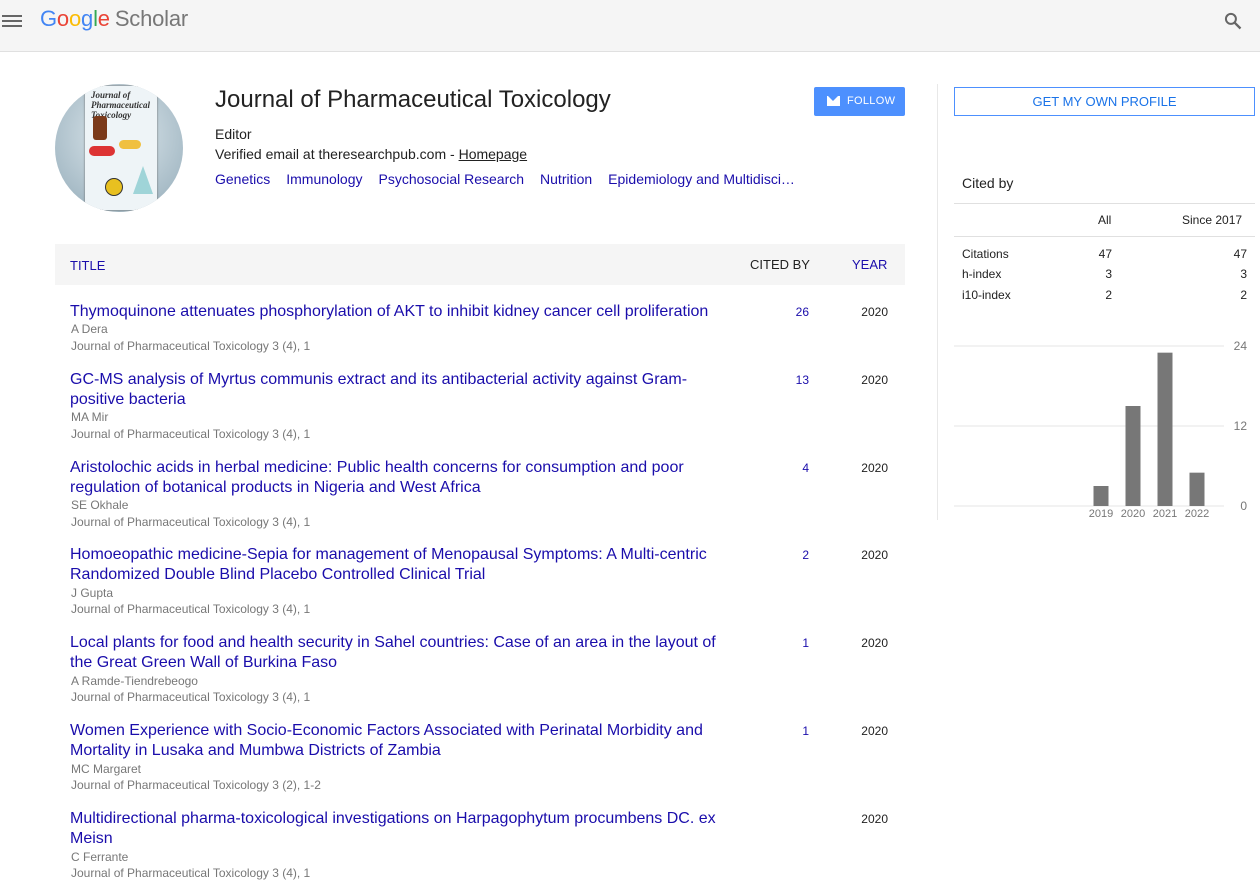 The height and width of the screenshot is (889, 1260). What do you see at coordinates (985, 254) in the screenshot?
I see `metric-label: Citations` at bounding box center [985, 254].